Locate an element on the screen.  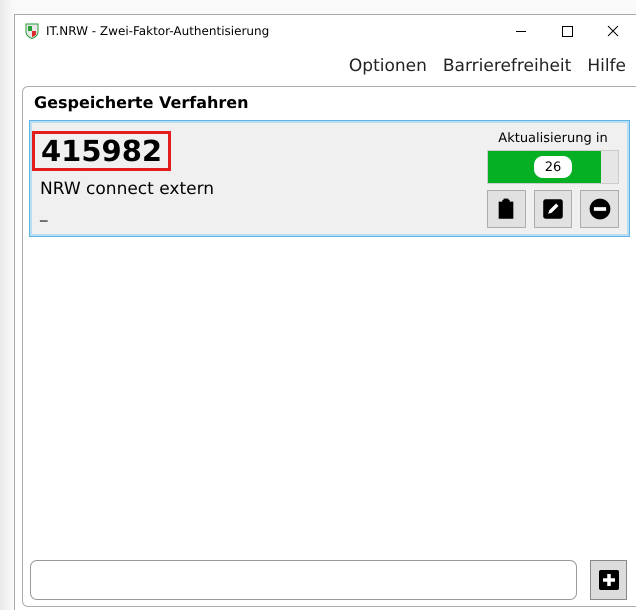
otp-code: 415982 is located at coordinates (102, 151).